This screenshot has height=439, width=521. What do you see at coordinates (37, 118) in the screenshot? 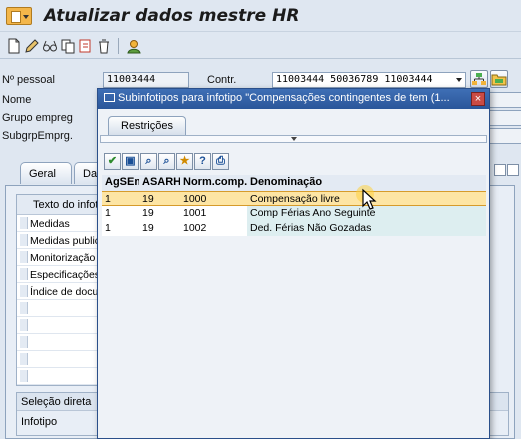
I see `employee-group-label: Grupo empreg` at bounding box center [37, 118].